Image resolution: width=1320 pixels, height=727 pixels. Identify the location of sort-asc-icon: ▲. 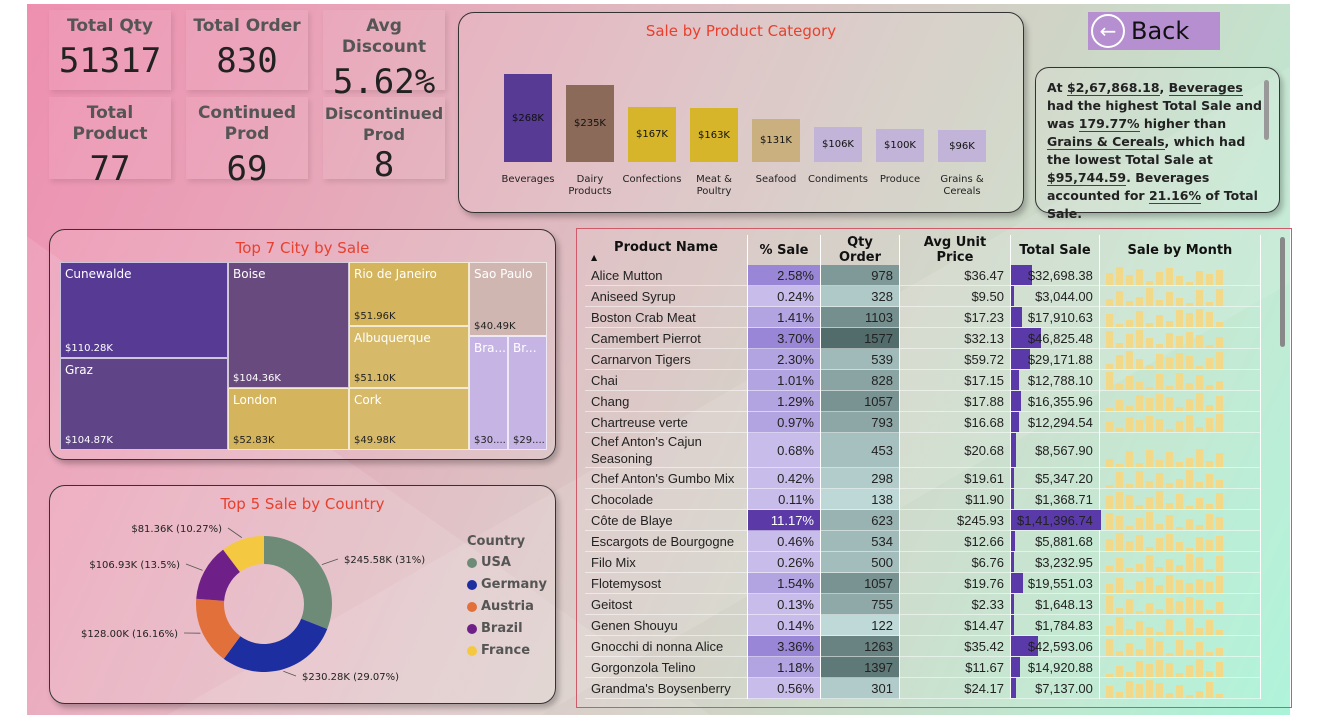
(666, 257).